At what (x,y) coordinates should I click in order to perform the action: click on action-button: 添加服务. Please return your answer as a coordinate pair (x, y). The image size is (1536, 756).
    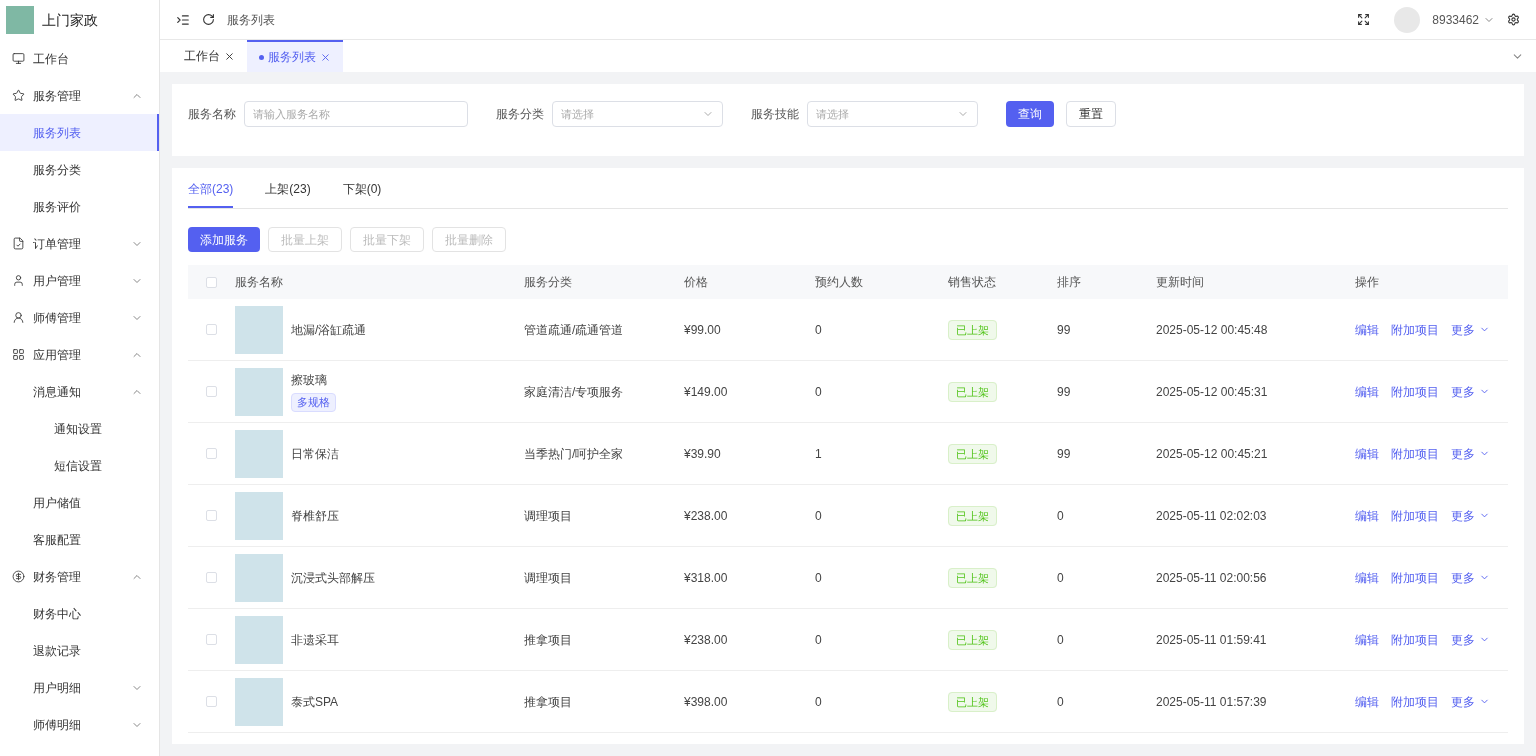
    Looking at the image, I should click on (224, 239).